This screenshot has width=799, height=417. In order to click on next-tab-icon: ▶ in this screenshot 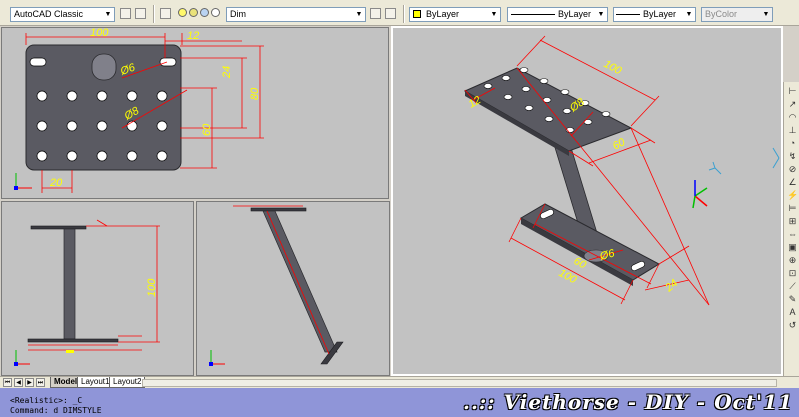, I will do `click(29, 382)`.